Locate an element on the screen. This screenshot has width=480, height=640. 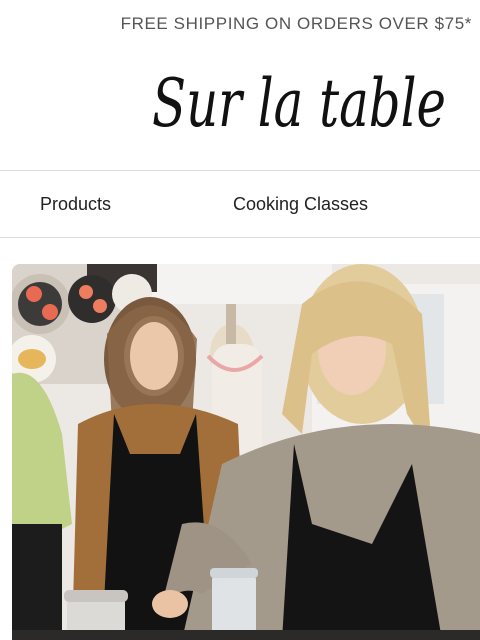
brand-logo-text: Sur la table is located at coordinates (299, 103).